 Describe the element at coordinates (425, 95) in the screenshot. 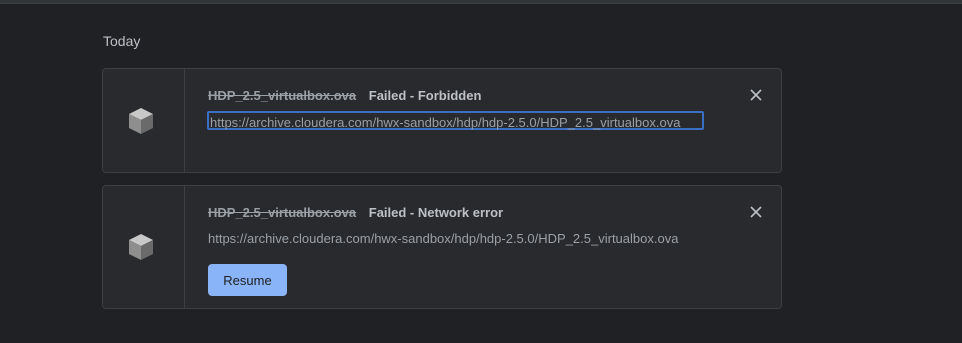

I see `download-status: Failed - Forbidden` at that location.